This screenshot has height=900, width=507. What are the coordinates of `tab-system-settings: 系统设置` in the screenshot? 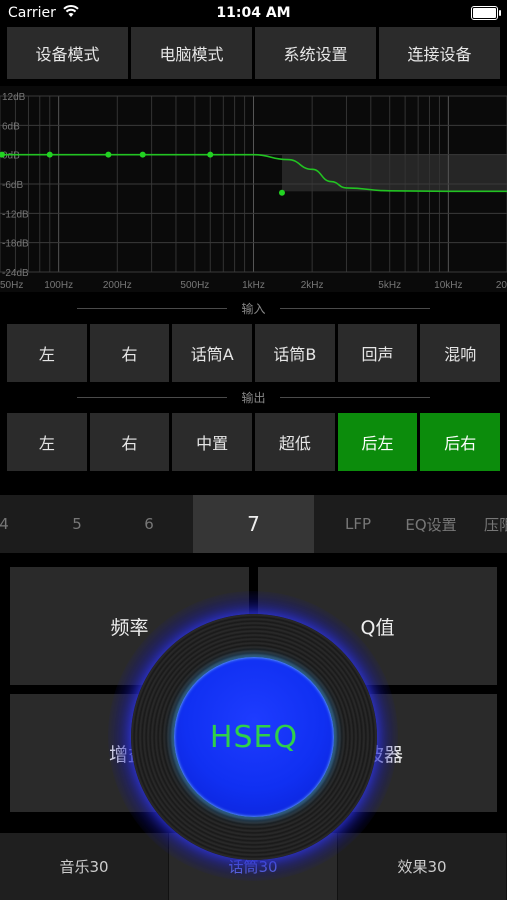 It's located at (315, 53).